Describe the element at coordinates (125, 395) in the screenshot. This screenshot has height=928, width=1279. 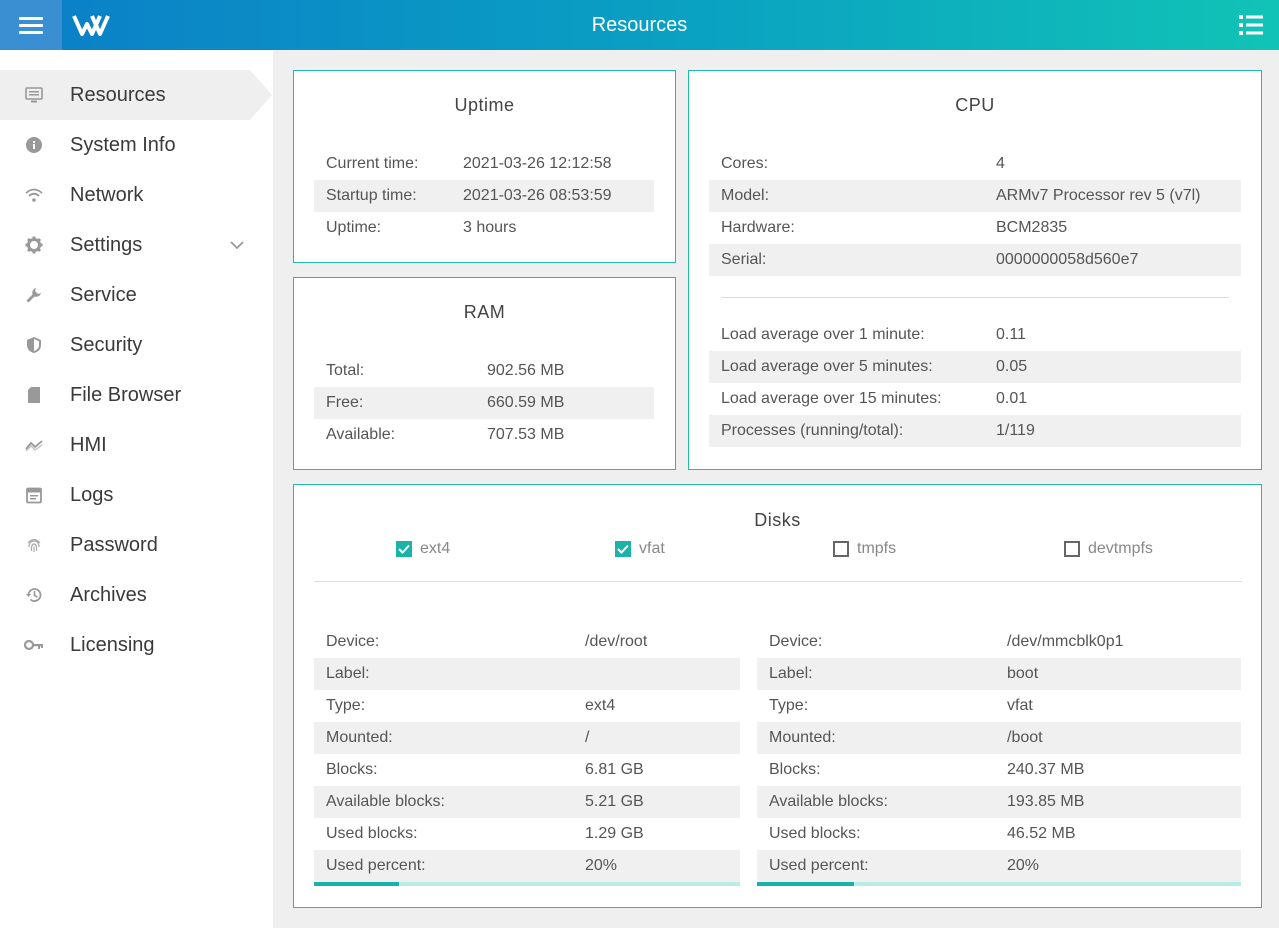
I see `sidebar-item-file-browser: File Browser` at that location.